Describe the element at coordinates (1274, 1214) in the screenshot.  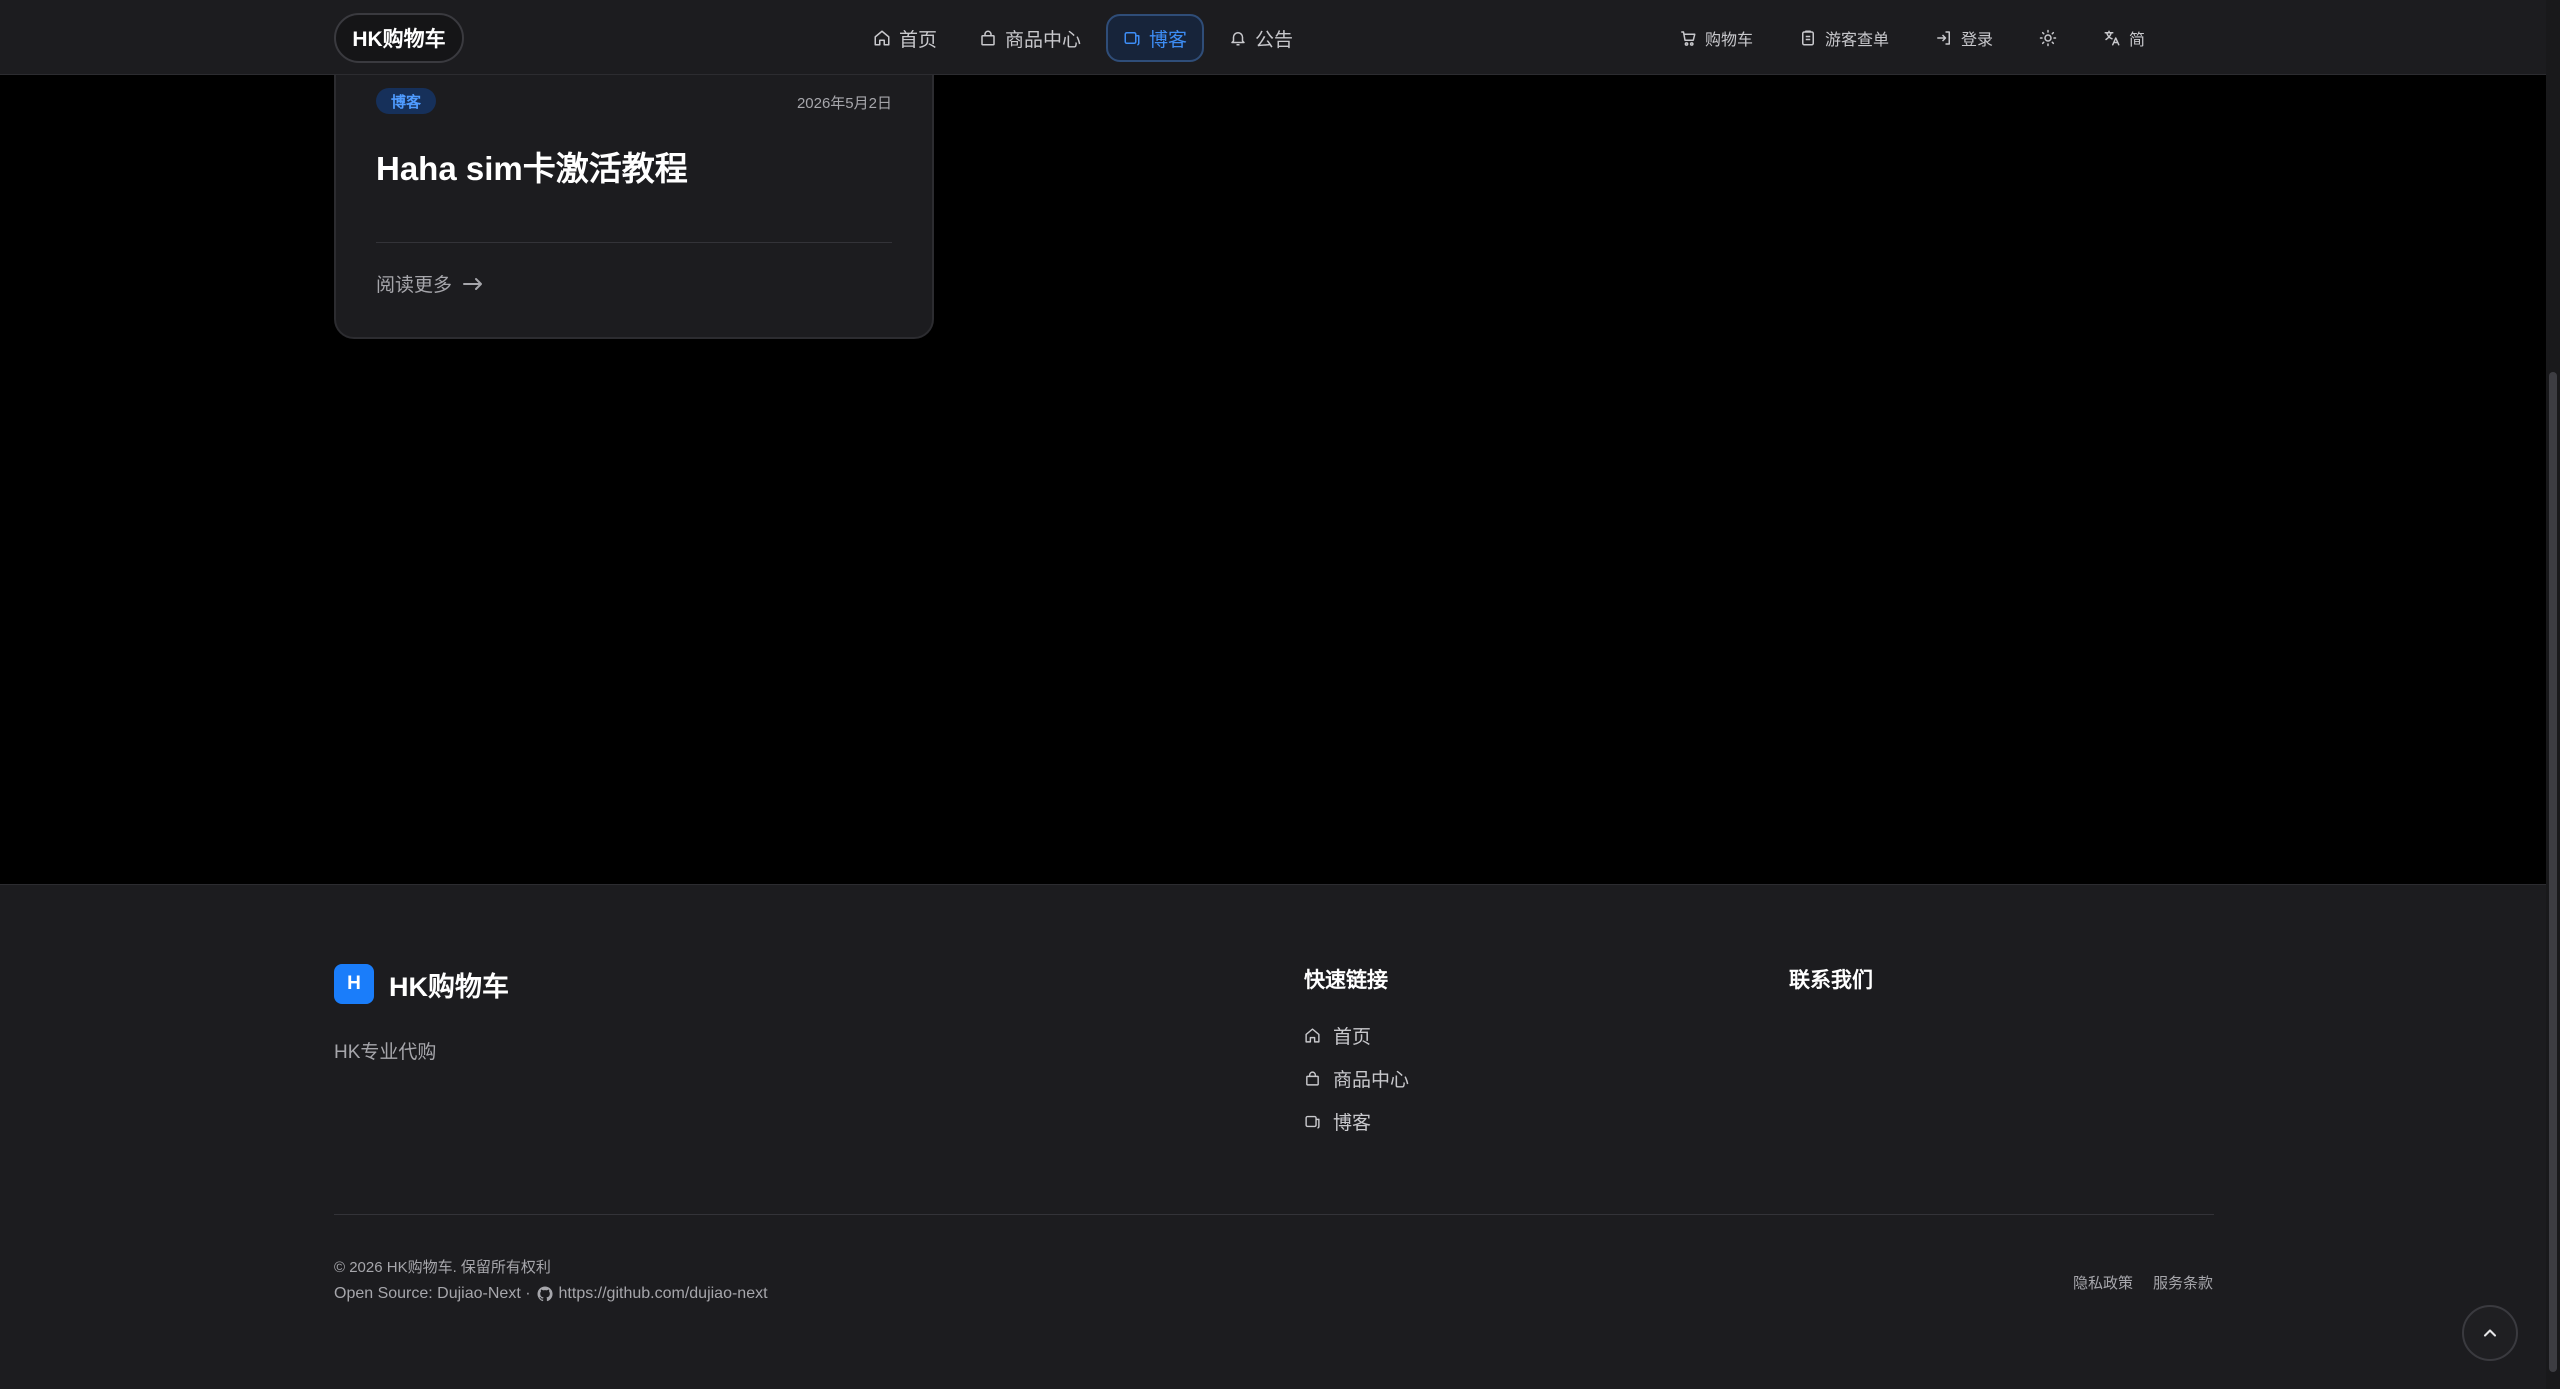
I see `footer-divider` at that location.